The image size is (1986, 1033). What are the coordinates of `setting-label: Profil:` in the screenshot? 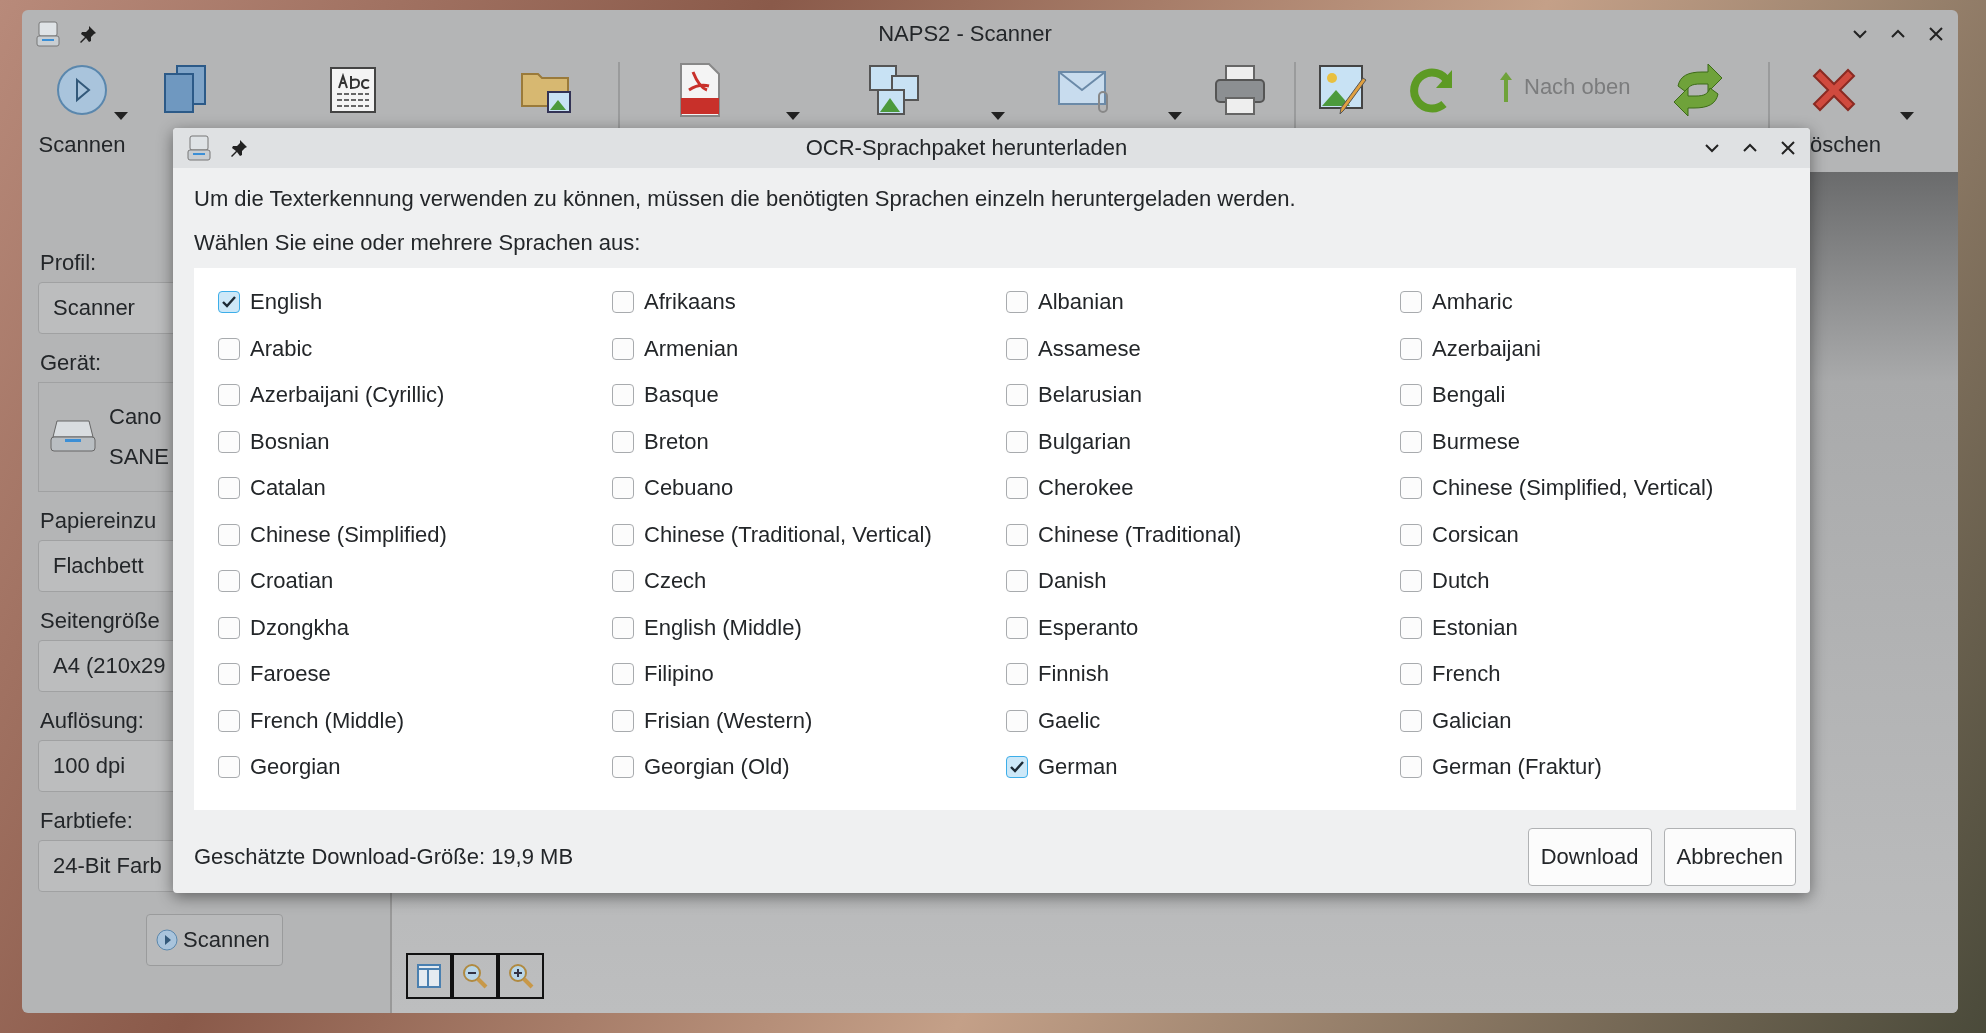 It's located at (68, 263).